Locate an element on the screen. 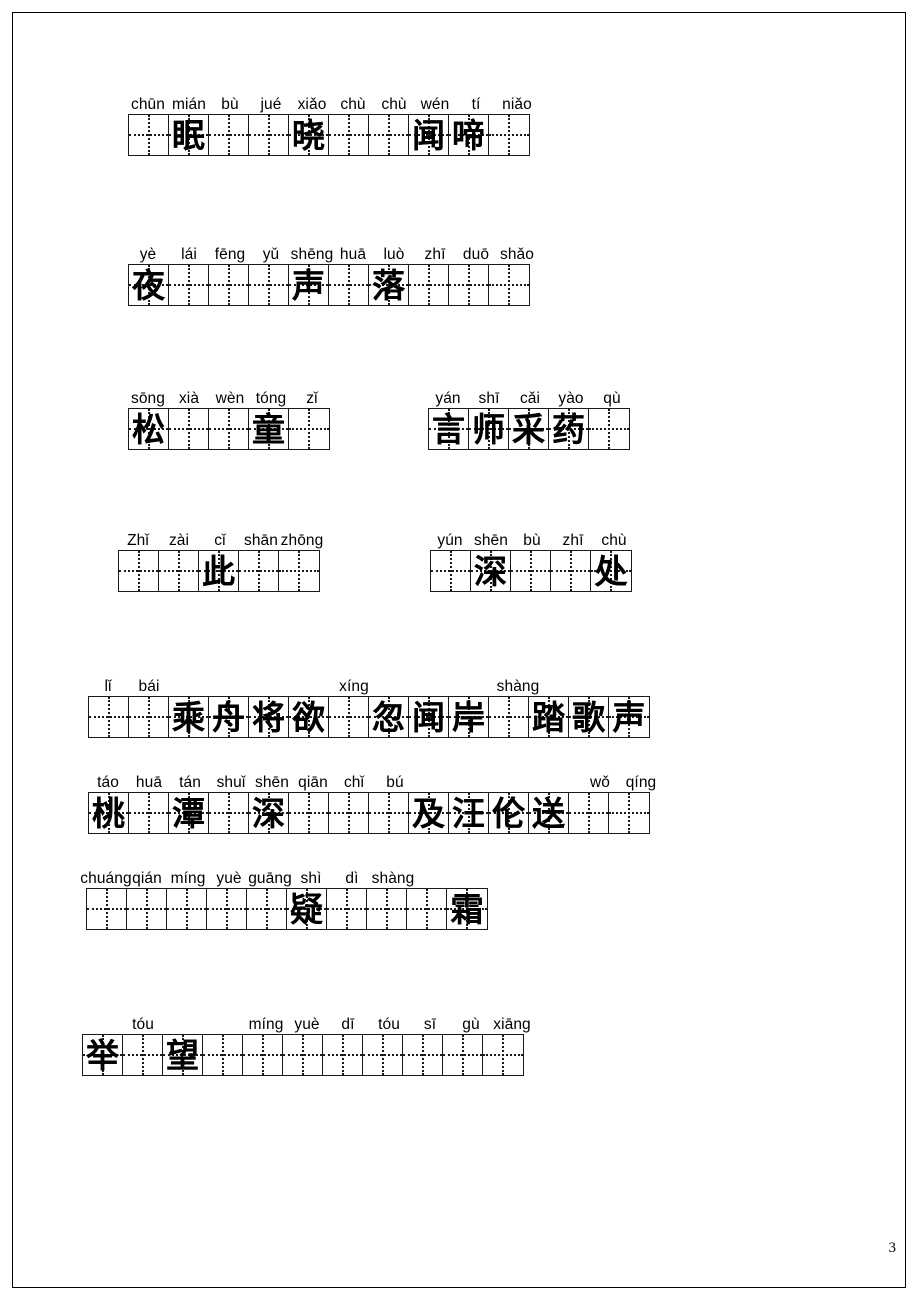 The width and height of the screenshot is (920, 1302). grid-cell-filled: 歌 is located at coordinates (589, 717).